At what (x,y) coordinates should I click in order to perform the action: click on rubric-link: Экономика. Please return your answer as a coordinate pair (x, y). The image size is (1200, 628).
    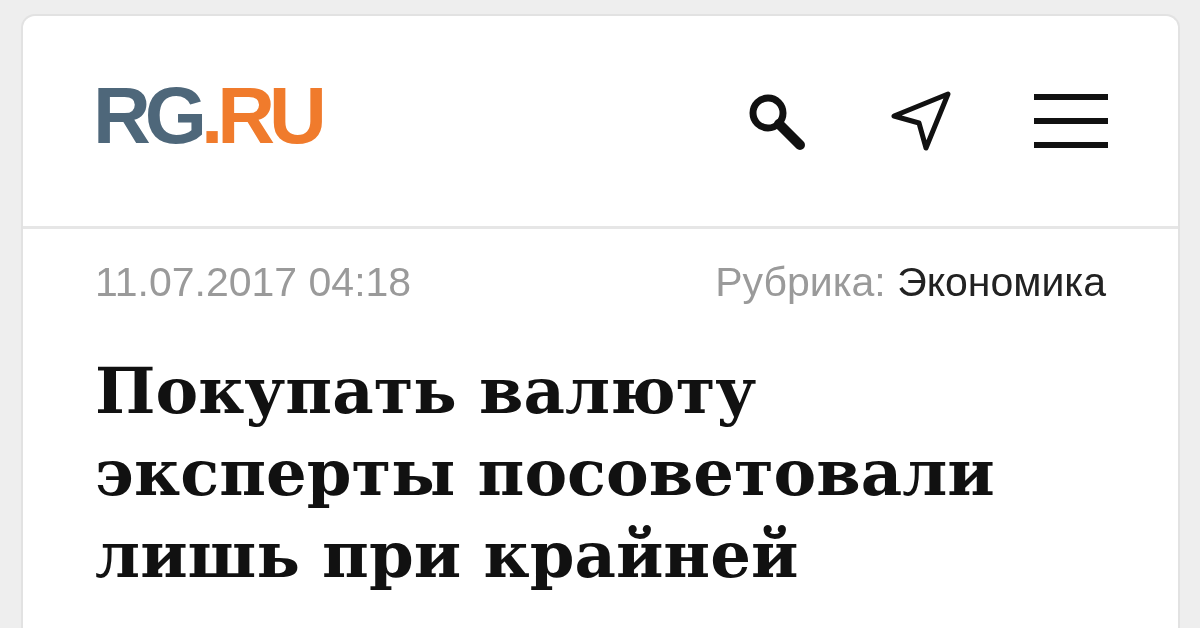
    Looking at the image, I should click on (1001, 282).